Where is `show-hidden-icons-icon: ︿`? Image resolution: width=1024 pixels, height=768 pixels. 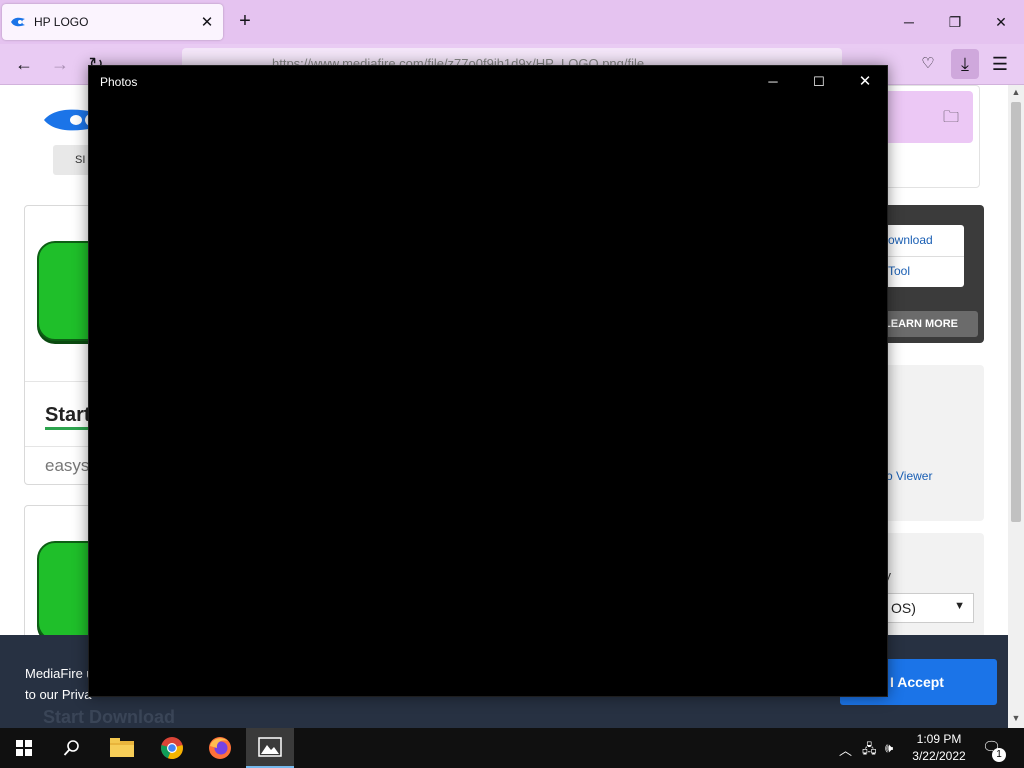 show-hidden-icons-icon: ︿ is located at coordinates (845, 749).